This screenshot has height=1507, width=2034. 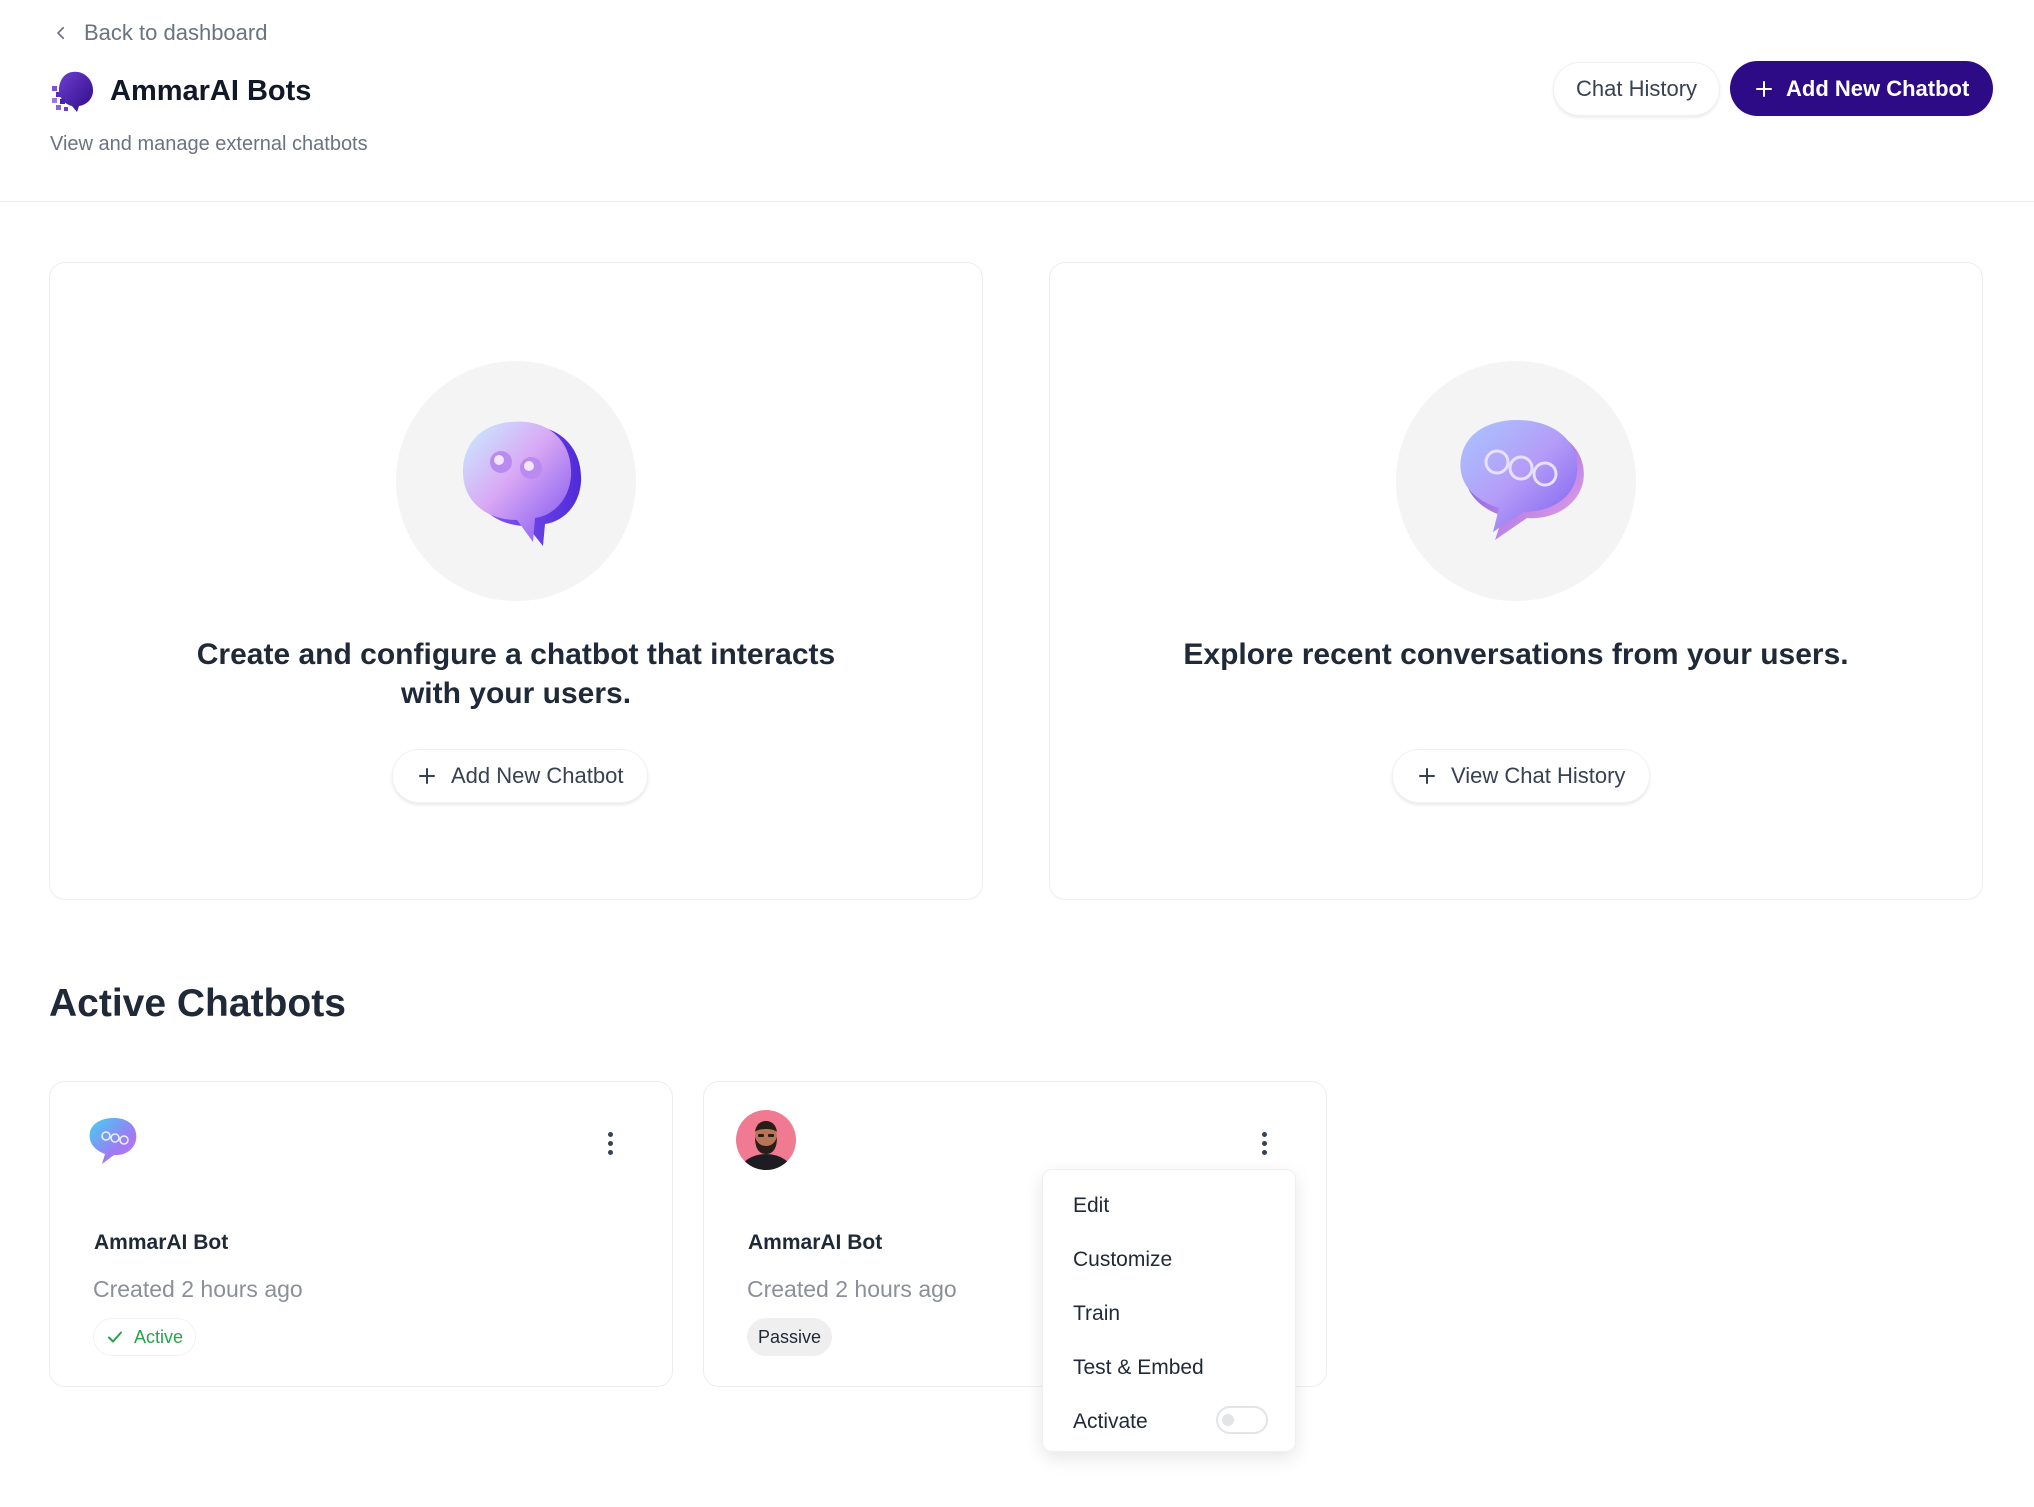 What do you see at coordinates (1138, 1368) in the screenshot?
I see `menu-item-test-embed: Test & Embed` at bounding box center [1138, 1368].